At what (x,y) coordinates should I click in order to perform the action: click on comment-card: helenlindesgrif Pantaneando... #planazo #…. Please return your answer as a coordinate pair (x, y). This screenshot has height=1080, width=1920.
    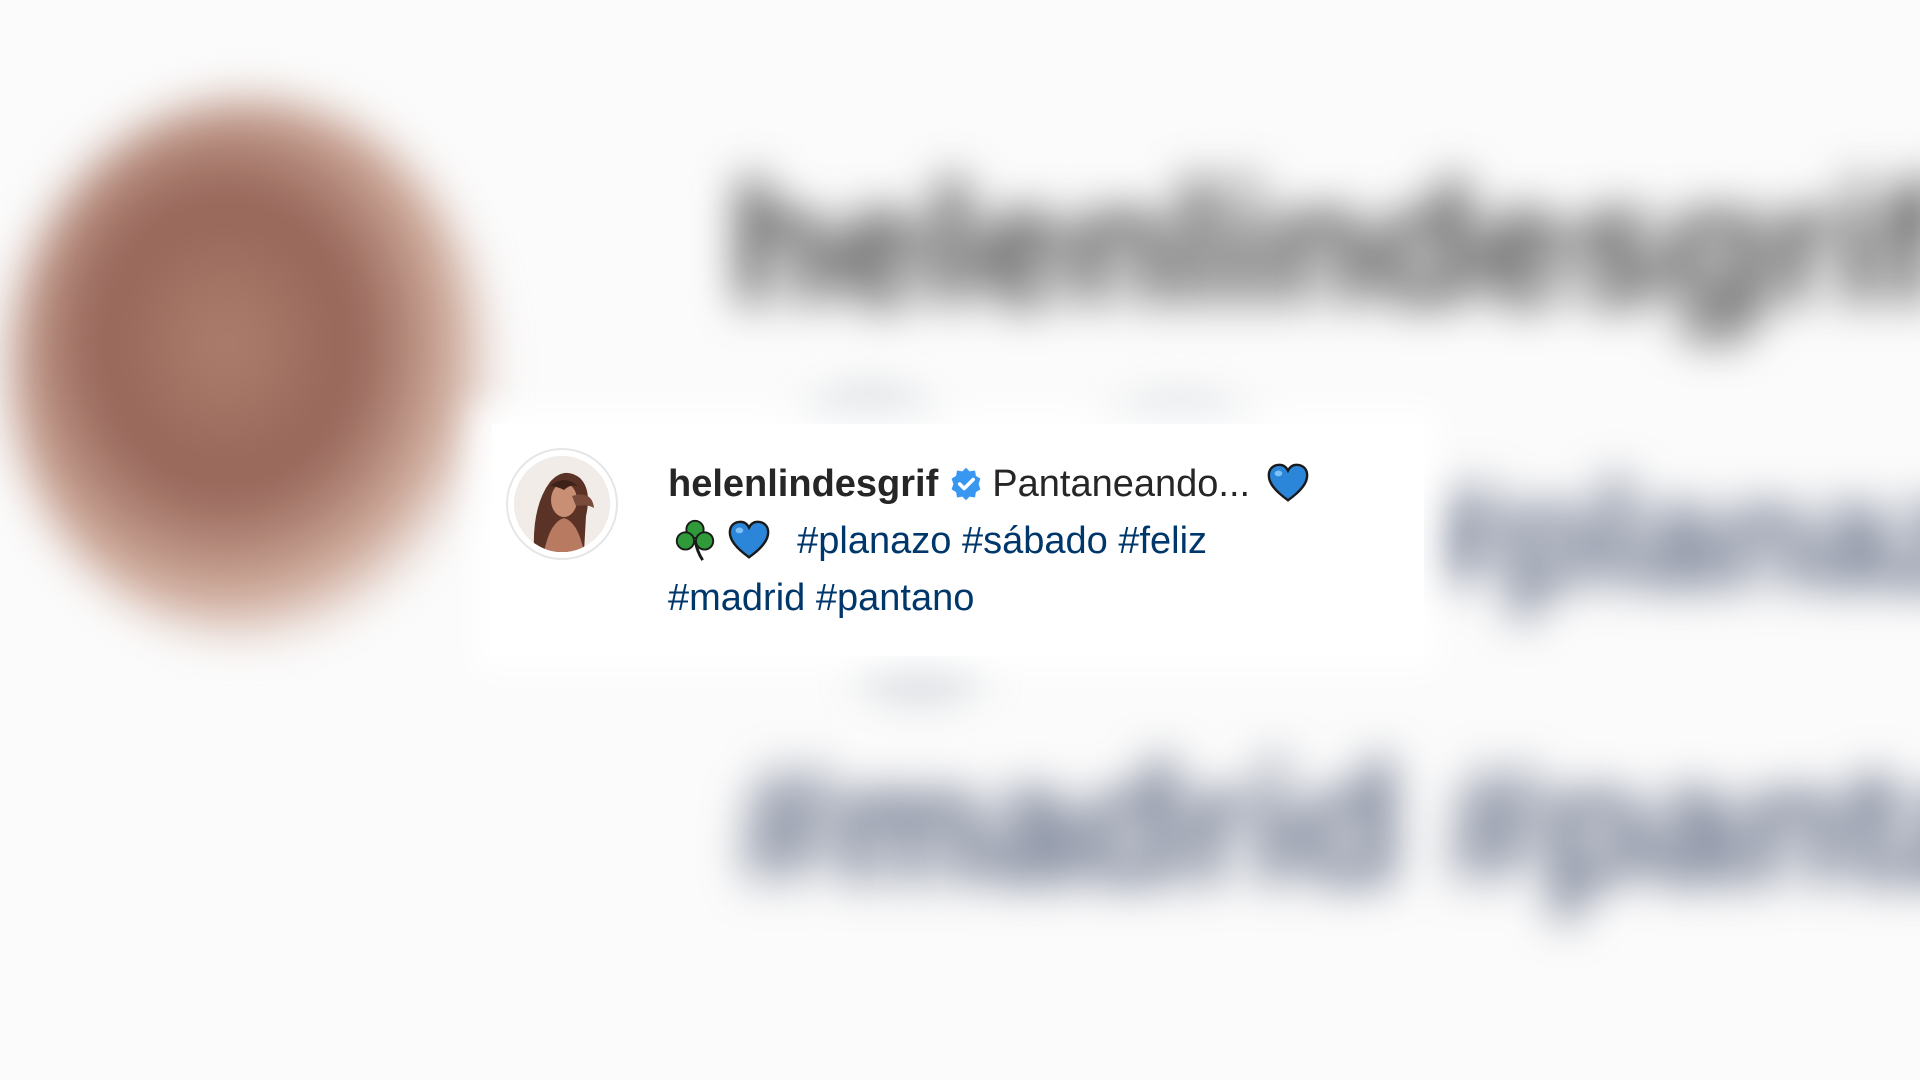
    Looking at the image, I should click on (958, 540).